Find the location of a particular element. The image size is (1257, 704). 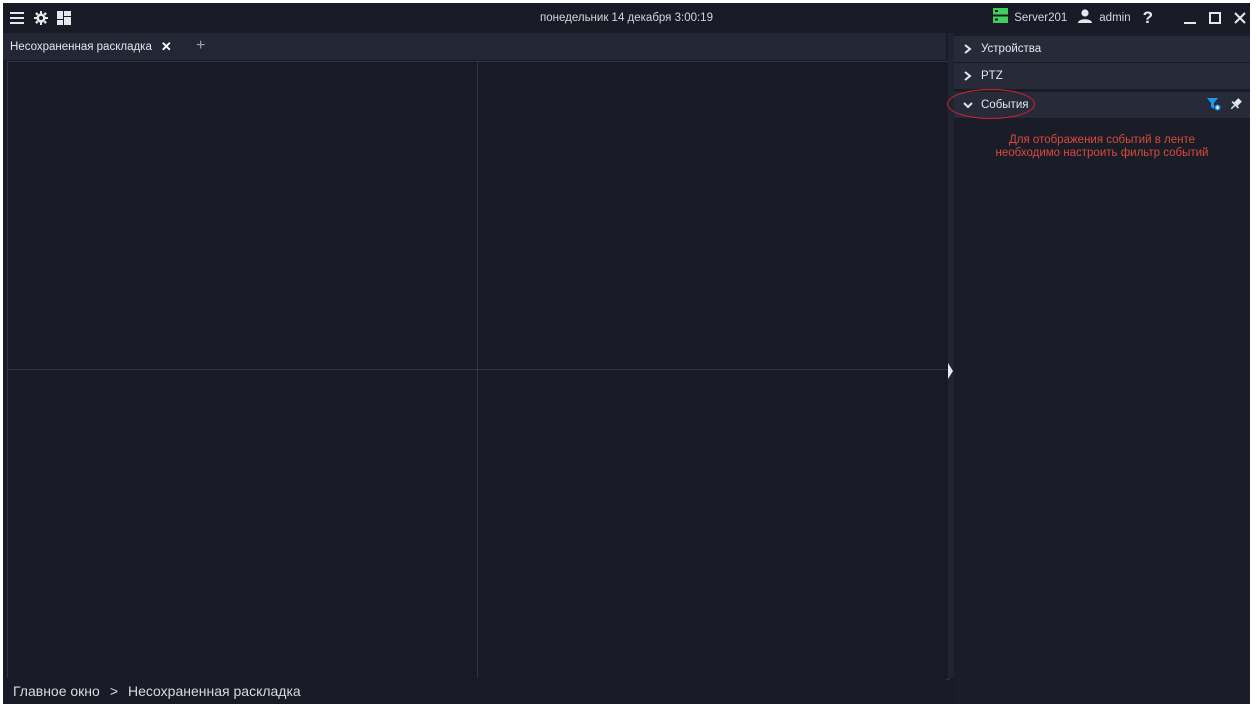

title-bar-right: Server201 admin ? is located at coordinates (1121, 18).